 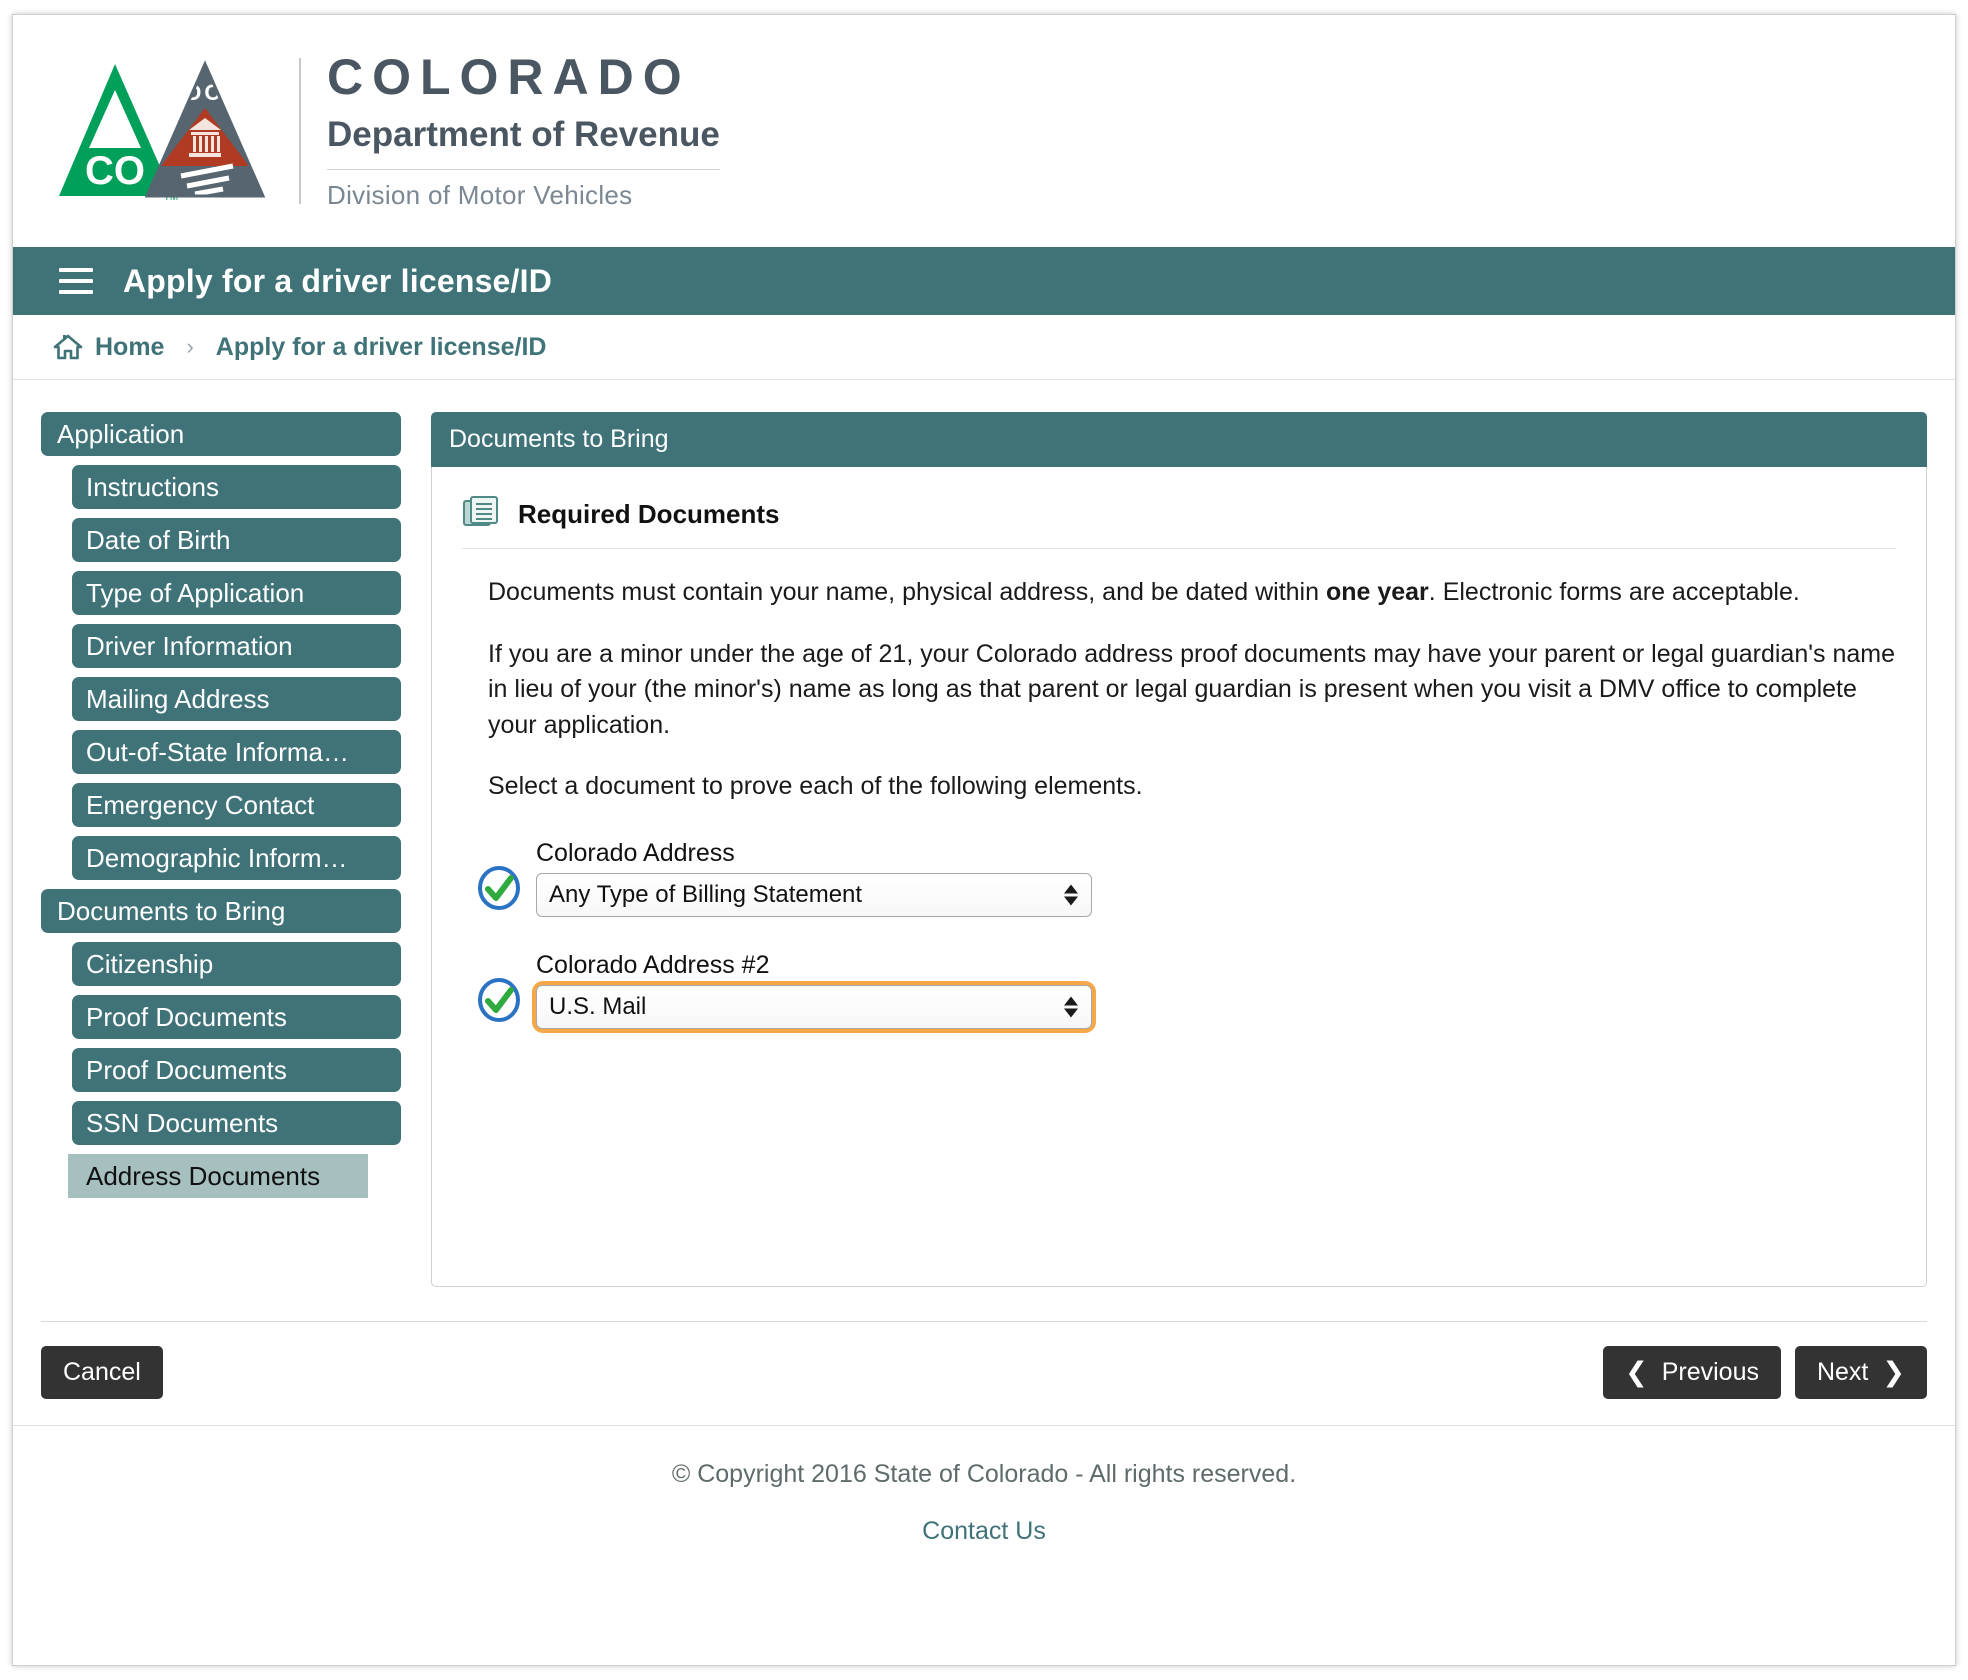 I want to click on field-column: Colorado Address #2 U.S. Mail, so click(x=814, y=990).